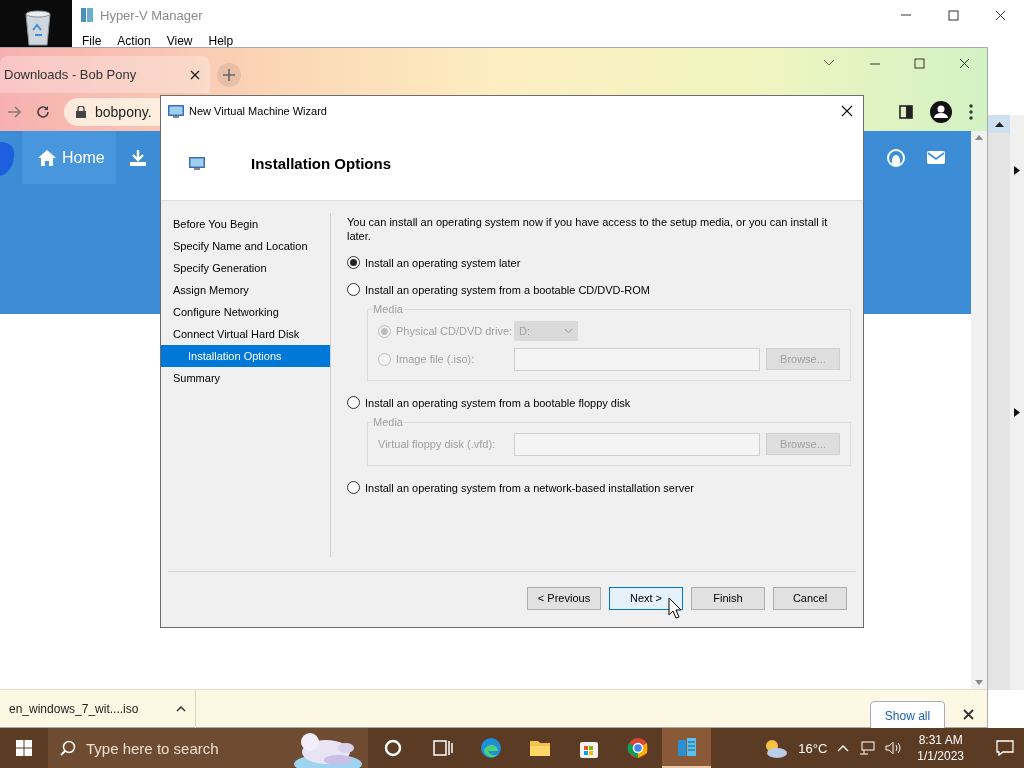  Describe the element at coordinates (564, 598) in the screenshot. I see `wizard-button: < Previous` at that location.